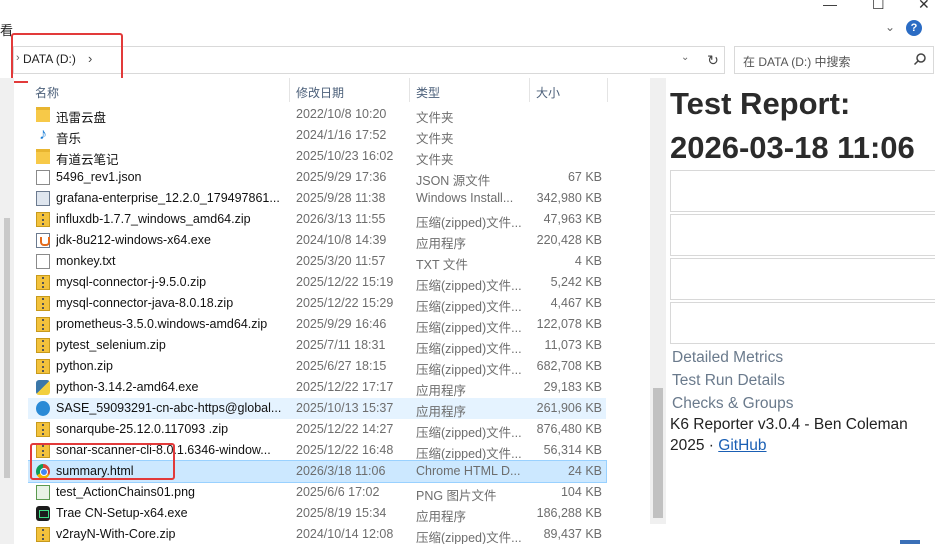 The image size is (935, 544). I want to click on edge-app-icon, so click(43, 408).